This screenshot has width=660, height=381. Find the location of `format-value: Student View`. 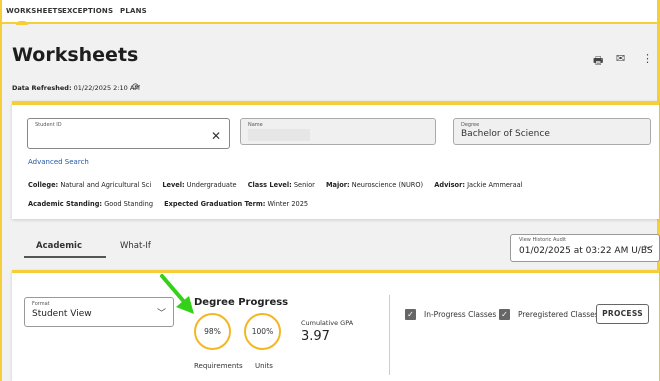

format-value: Student View is located at coordinates (62, 314).